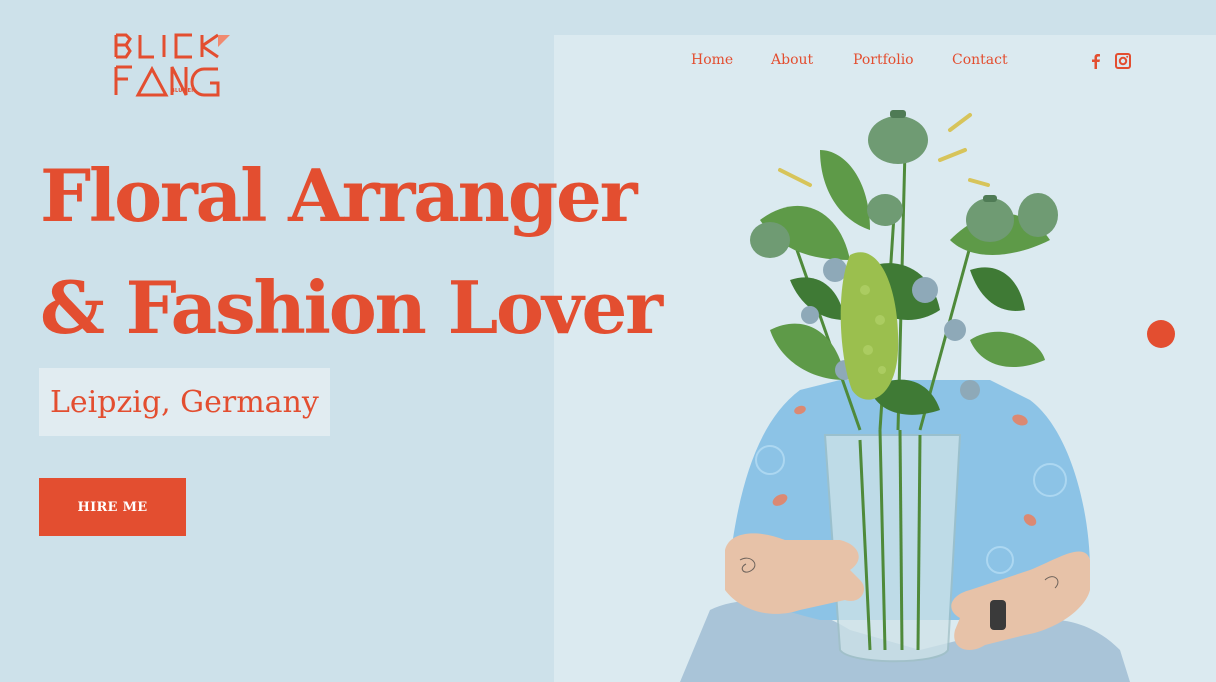 The height and width of the screenshot is (682, 1216). Describe the element at coordinates (339, 195) in the screenshot. I see `hero-title-line1: Floral Arranger` at that location.